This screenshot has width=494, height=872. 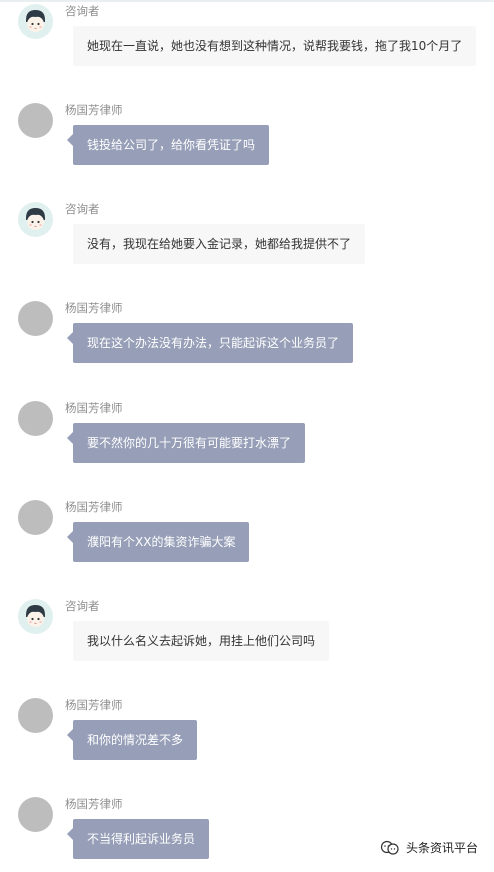 What do you see at coordinates (210, 343) in the screenshot?
I see `message-bubble: 现在这个办法没有办法，只能起诉这个业务员了` at bounding box center [210, 343].